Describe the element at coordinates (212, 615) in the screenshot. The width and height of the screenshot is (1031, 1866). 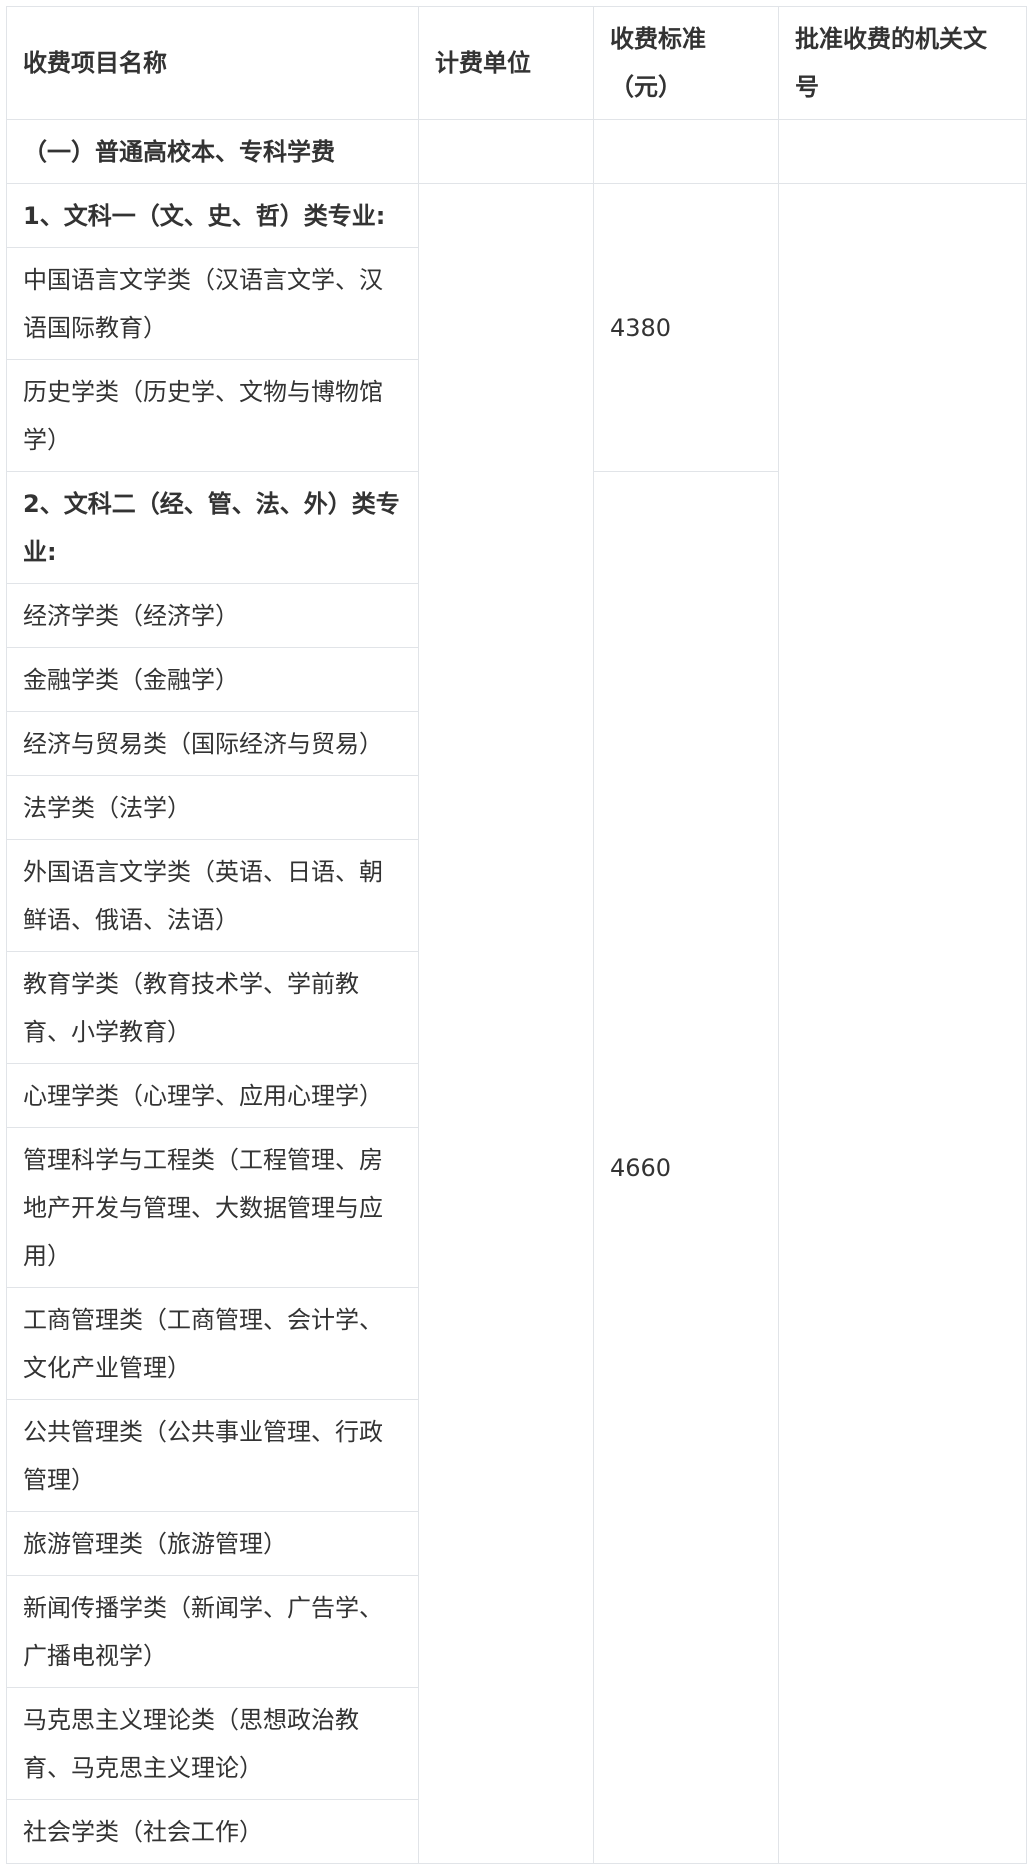
I see `item-name: 经济学类（经济学）` at that location.